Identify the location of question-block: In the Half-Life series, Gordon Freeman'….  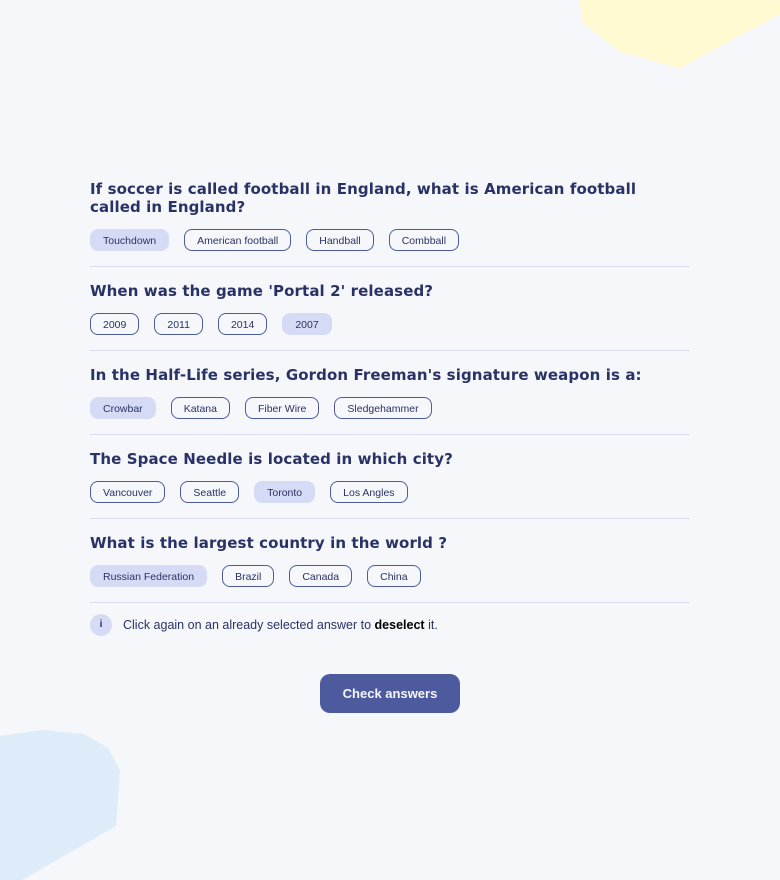
(390, 400).